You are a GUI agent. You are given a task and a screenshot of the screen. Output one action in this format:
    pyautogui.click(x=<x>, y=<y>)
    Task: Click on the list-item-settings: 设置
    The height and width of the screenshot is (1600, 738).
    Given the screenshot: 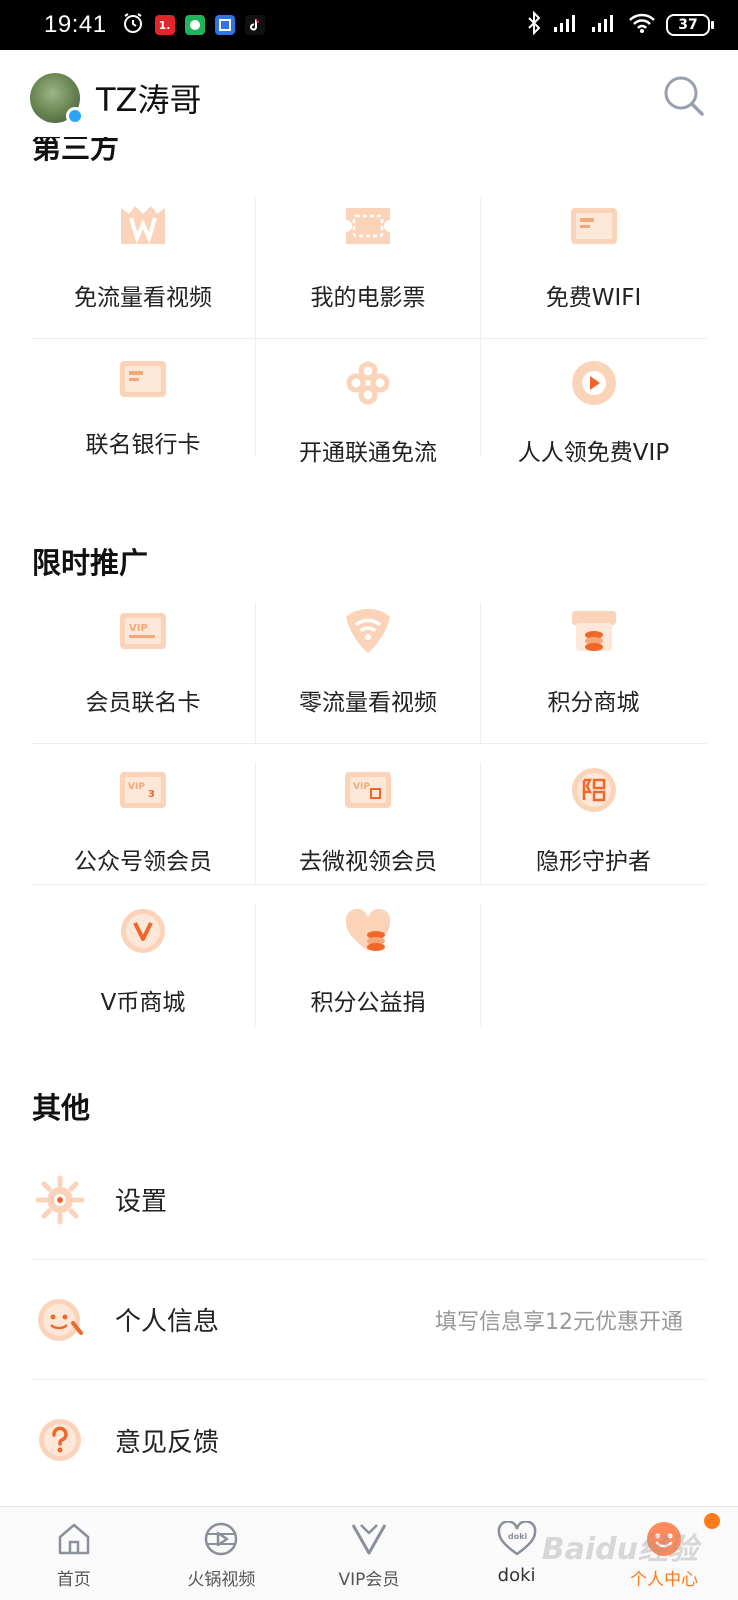 What is the action you would take?
    pyautogui.click(x=369, y=1200)
    